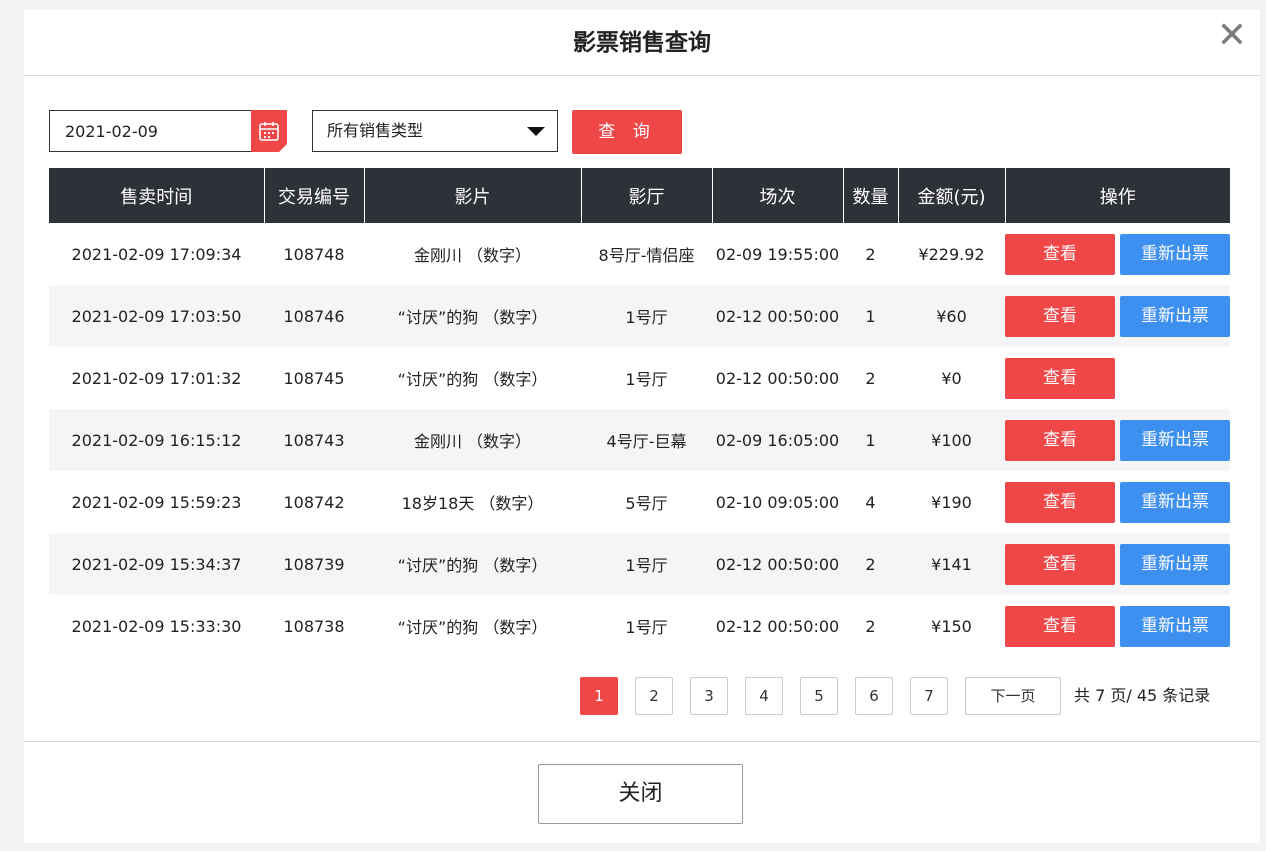 This screenshot has width=1266, height=851. What do you see at coordinates (764, 696) in the screenshot?
I see `page-4-button: 4` at bounding box center [764, 696].